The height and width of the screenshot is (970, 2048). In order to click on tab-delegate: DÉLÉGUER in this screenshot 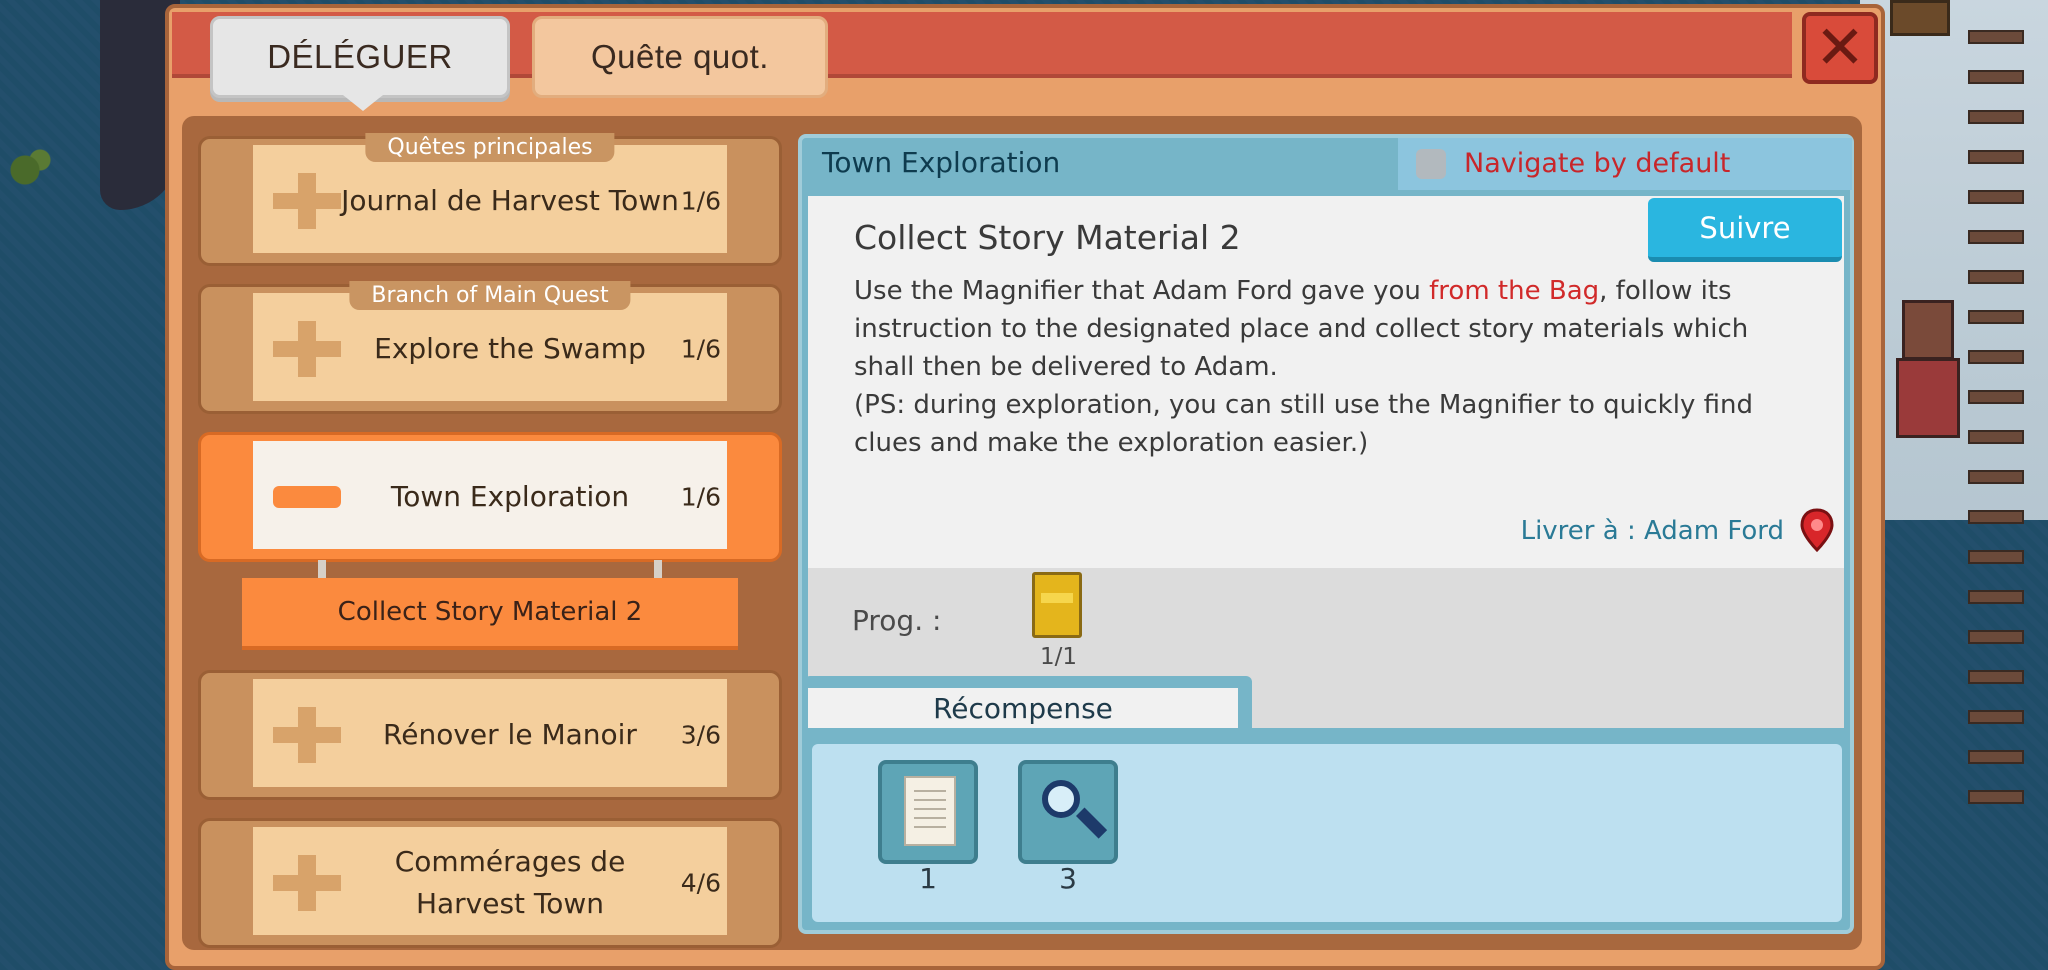, I will do `click(360, 63)`.